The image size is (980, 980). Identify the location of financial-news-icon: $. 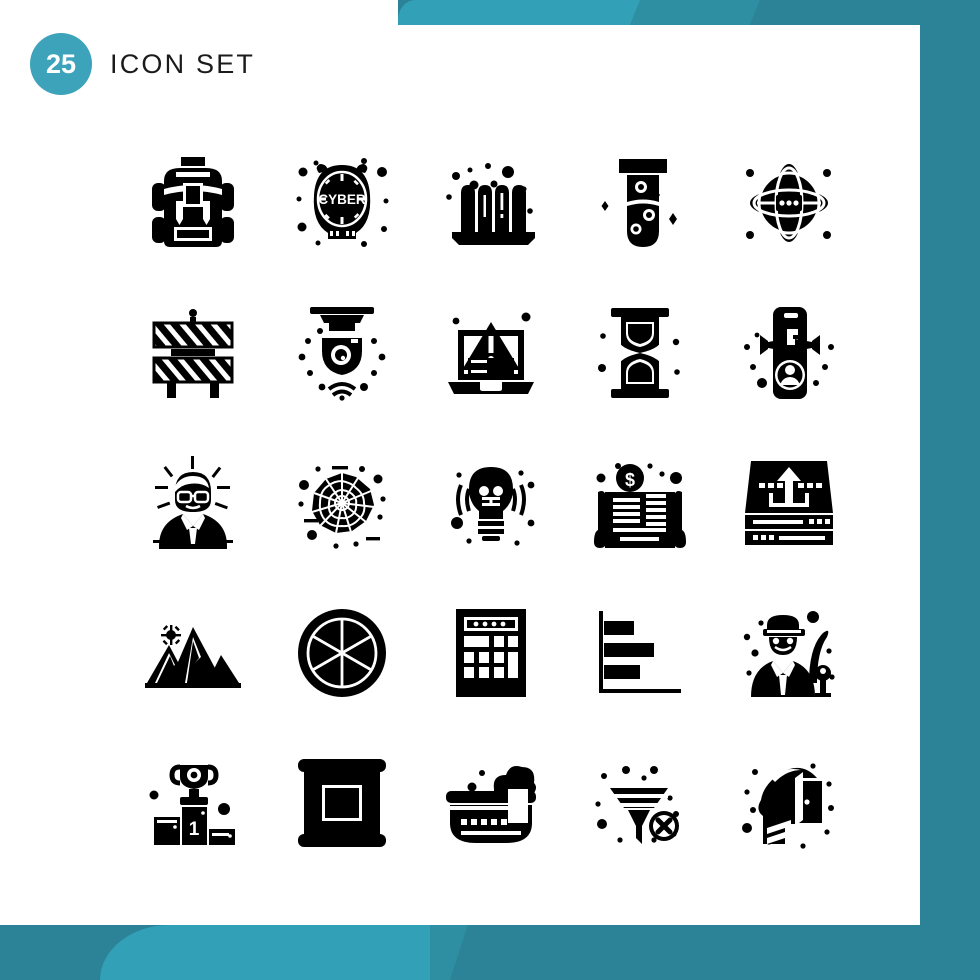
(640, 505).